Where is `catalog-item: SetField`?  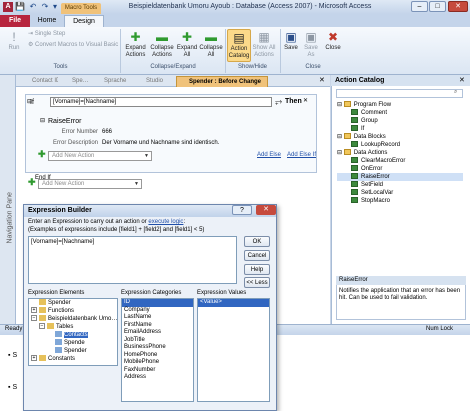 catalog-item: SetField is located at coordinates (400, 185).